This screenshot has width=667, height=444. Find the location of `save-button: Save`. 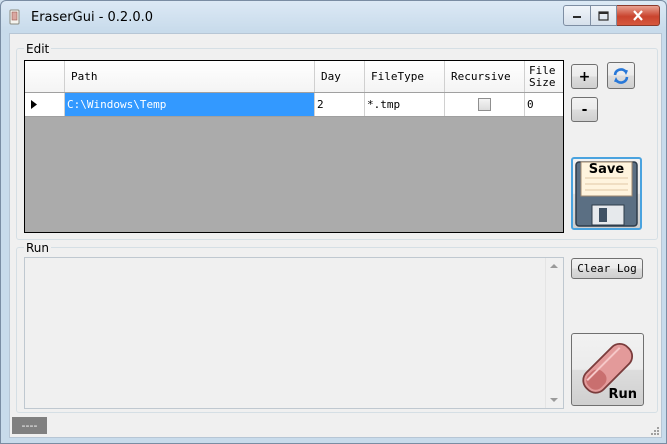

save-button: Save is located at coordinates (606, 193).